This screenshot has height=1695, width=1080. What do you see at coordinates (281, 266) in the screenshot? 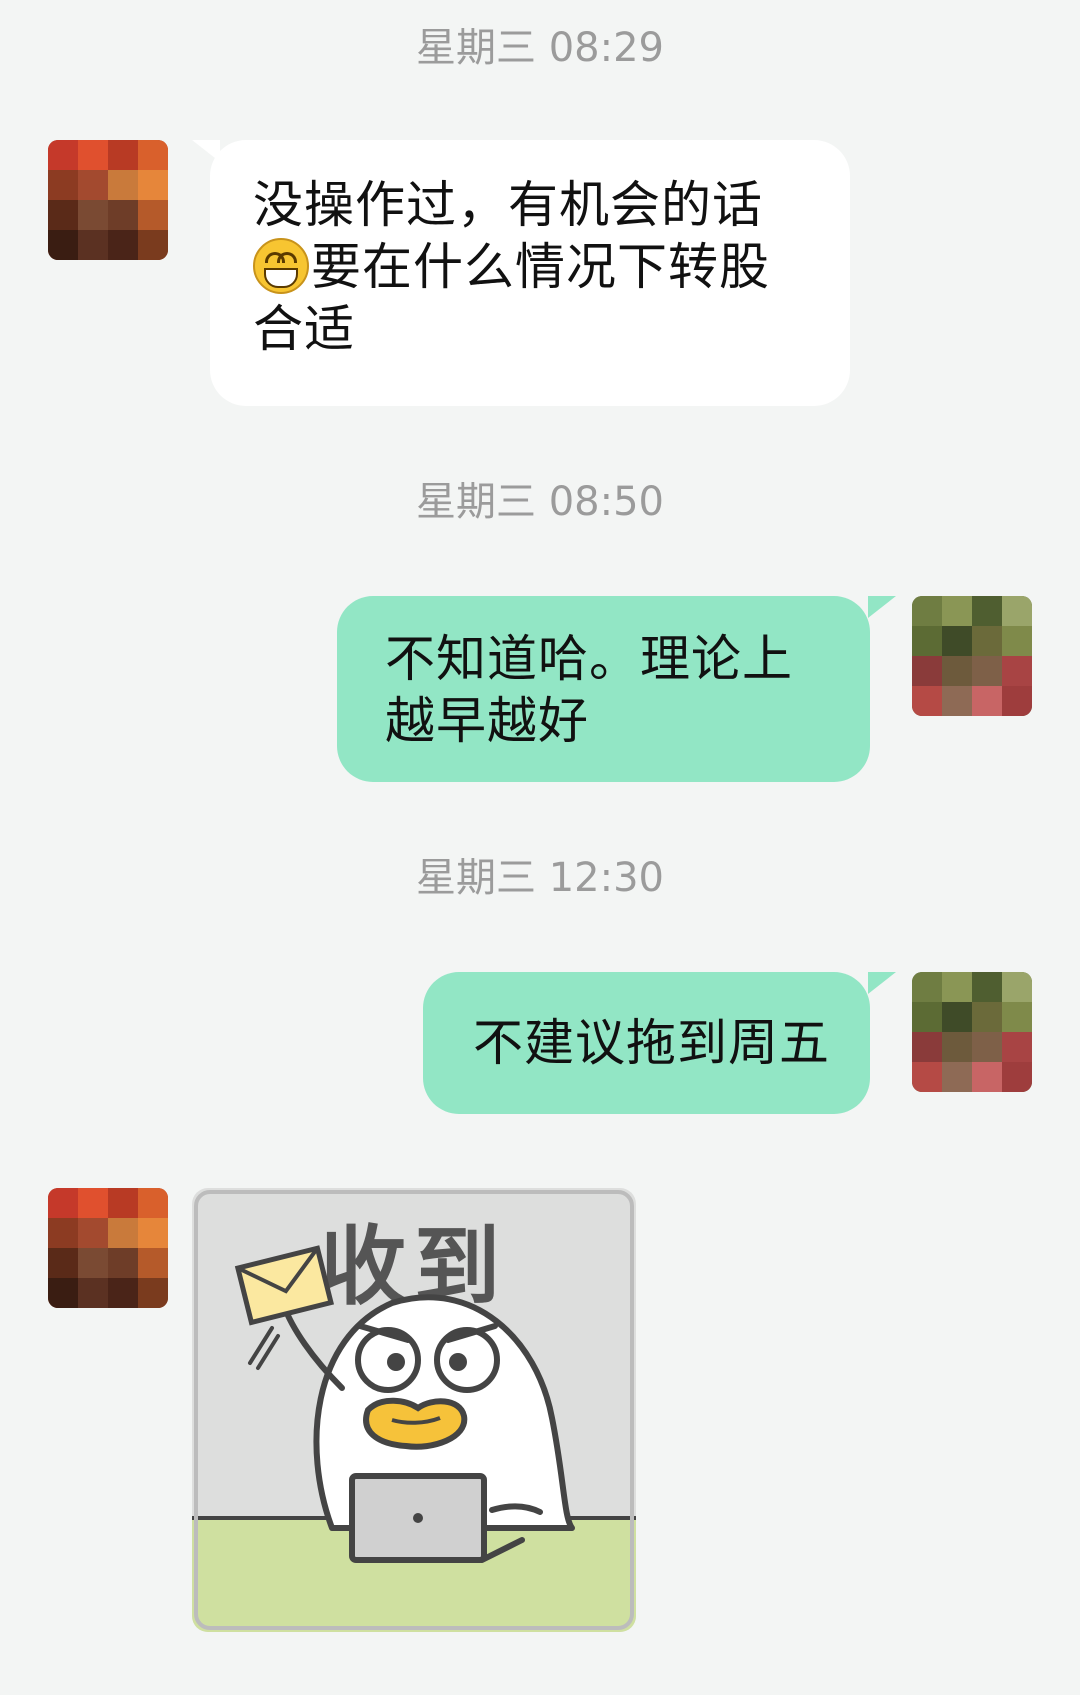
I see `grinning-face-emoji-icon` at bounding box center [281, 266].